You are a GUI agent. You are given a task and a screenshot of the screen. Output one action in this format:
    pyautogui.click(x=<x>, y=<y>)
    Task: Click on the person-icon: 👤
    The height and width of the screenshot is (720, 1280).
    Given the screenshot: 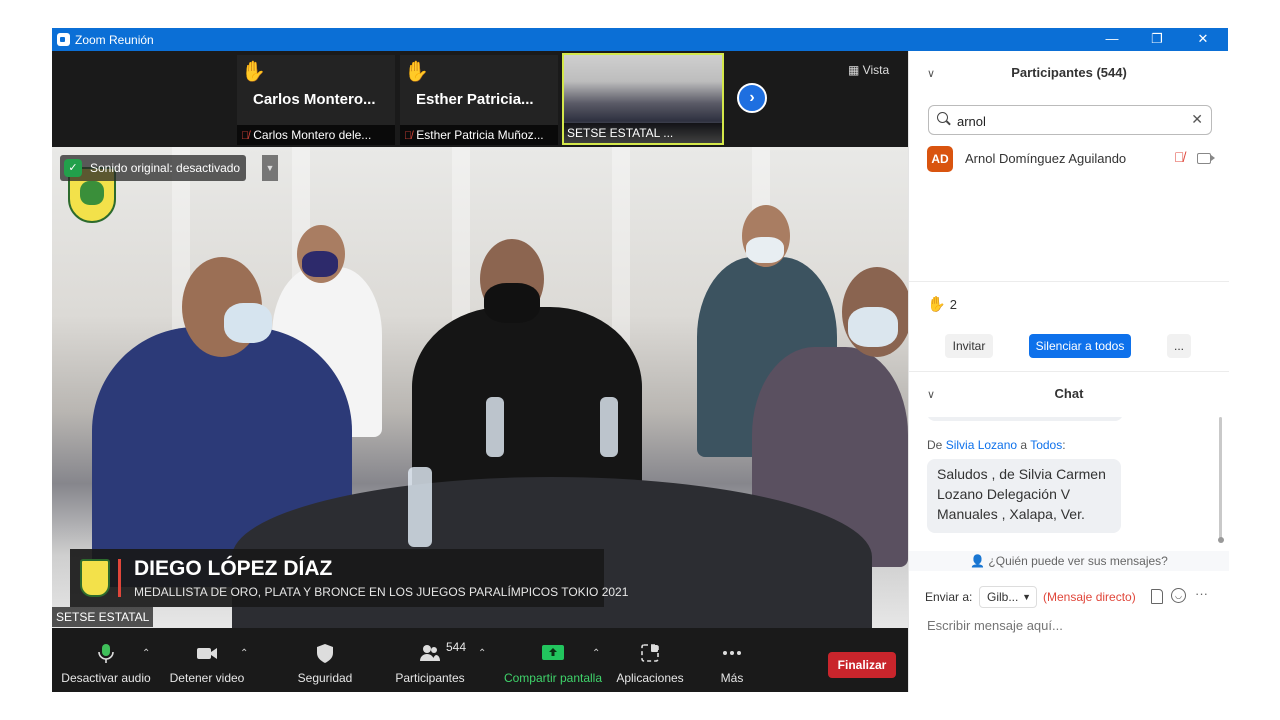 What is the action you would take?
    pyautogui.click(x=979, y=561)
    